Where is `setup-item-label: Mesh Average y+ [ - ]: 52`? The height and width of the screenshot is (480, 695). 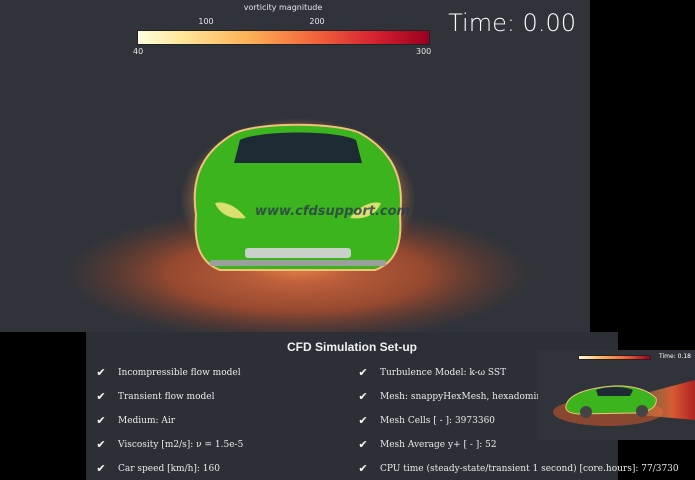
setup-item-label: Mesh Average y+ [ - ]: 52 is located at coordinates (438, 444).